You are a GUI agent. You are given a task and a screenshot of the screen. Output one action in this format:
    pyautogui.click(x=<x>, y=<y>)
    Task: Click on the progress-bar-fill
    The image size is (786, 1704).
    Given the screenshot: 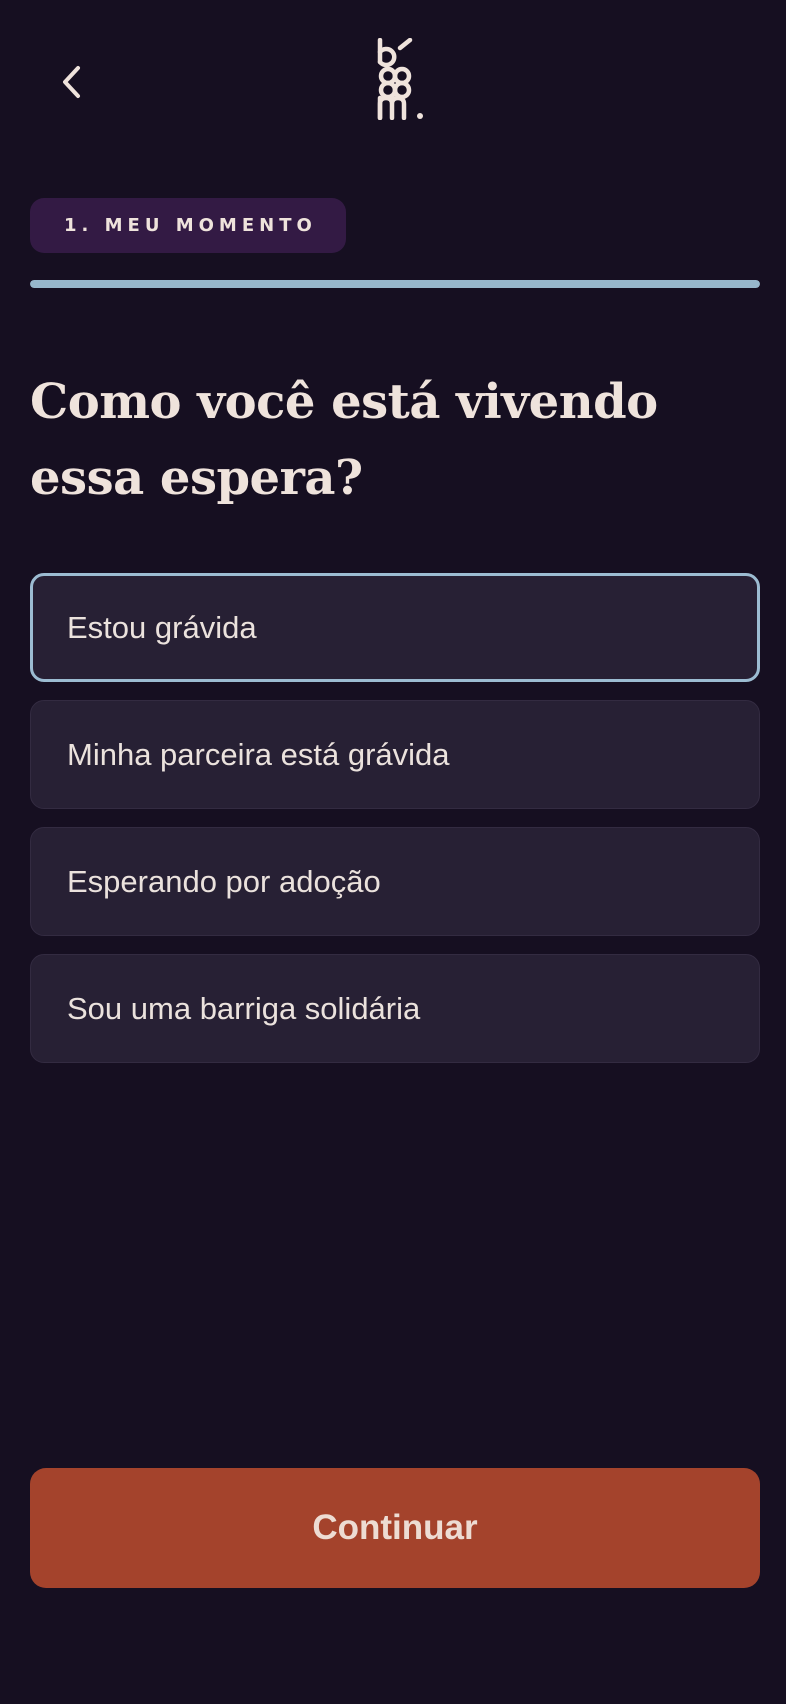 What is the action you would take?
    pyautogui.click(x=395, y=284)
    